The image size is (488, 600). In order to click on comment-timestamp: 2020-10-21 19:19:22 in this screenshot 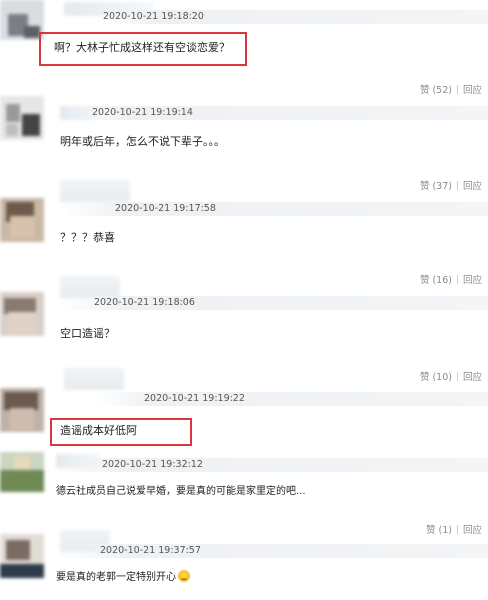, I will do `click(194, 398)`.